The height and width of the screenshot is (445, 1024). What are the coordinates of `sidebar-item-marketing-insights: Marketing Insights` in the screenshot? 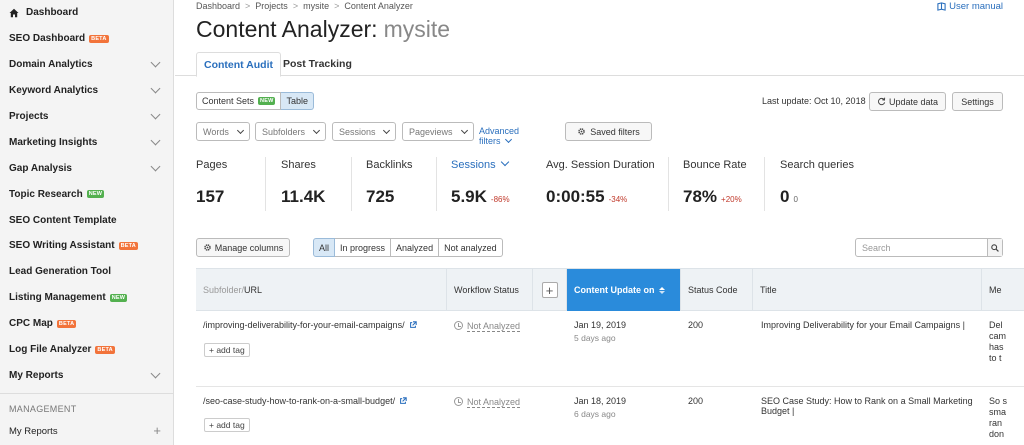 It's located at (86, 142).